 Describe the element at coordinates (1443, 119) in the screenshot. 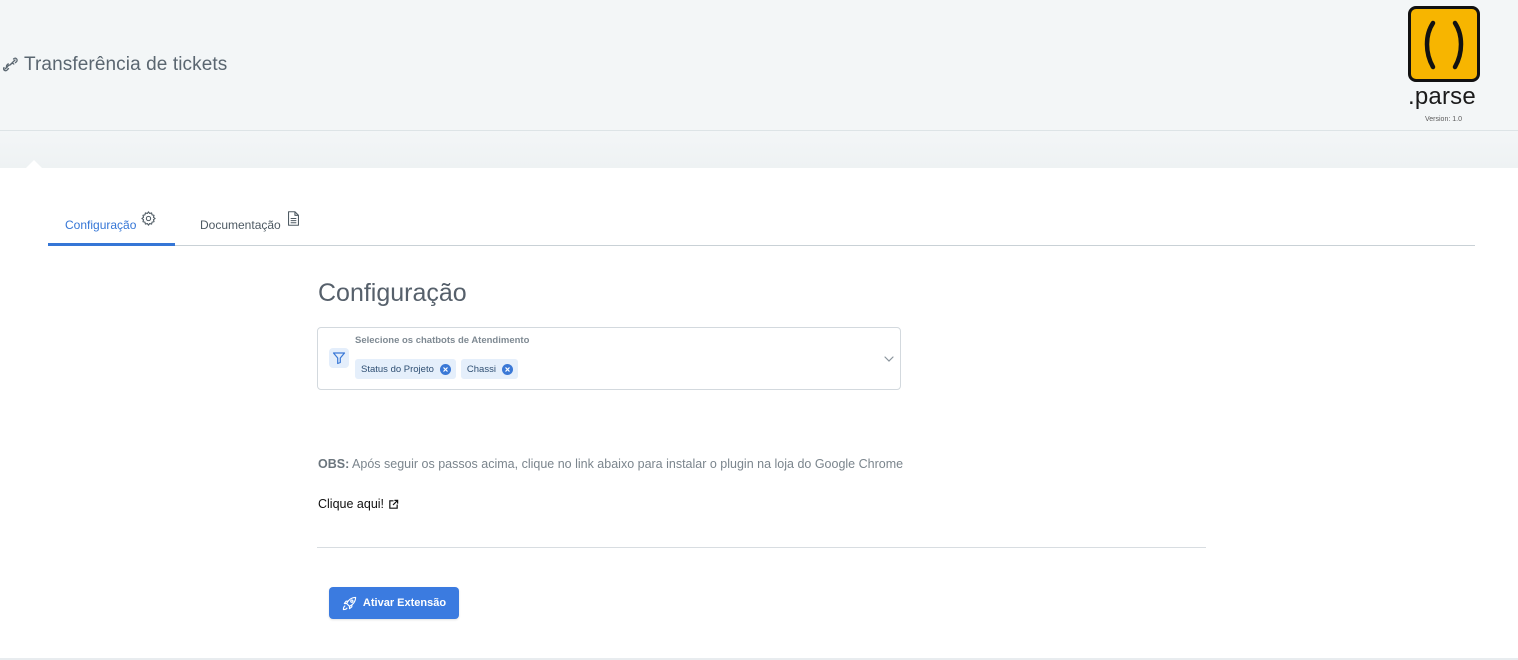

I see `version-label: Version: 1.0` at that location.